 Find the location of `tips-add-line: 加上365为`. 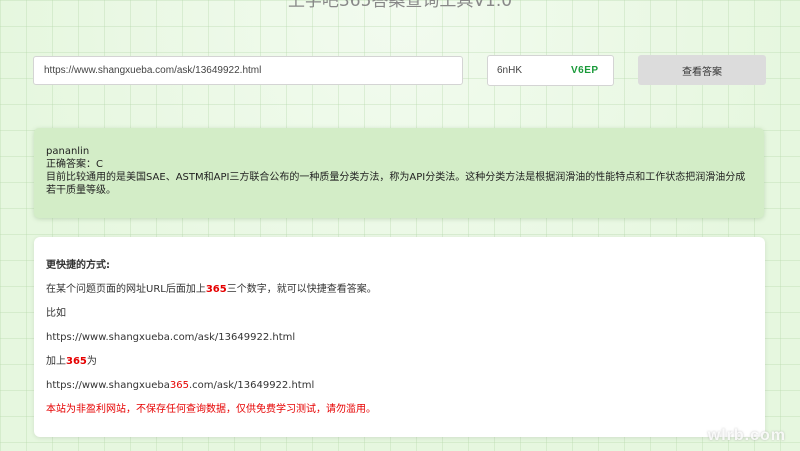

tips-add-line: 加上365为 is located at coordinates (399, 361).